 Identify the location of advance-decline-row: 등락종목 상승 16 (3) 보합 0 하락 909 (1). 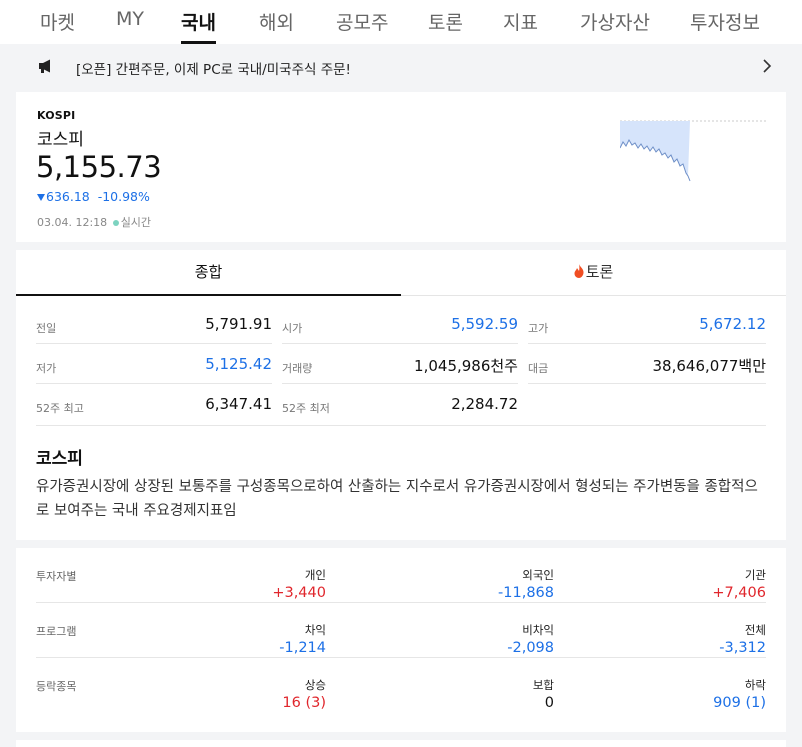
(401, 685).